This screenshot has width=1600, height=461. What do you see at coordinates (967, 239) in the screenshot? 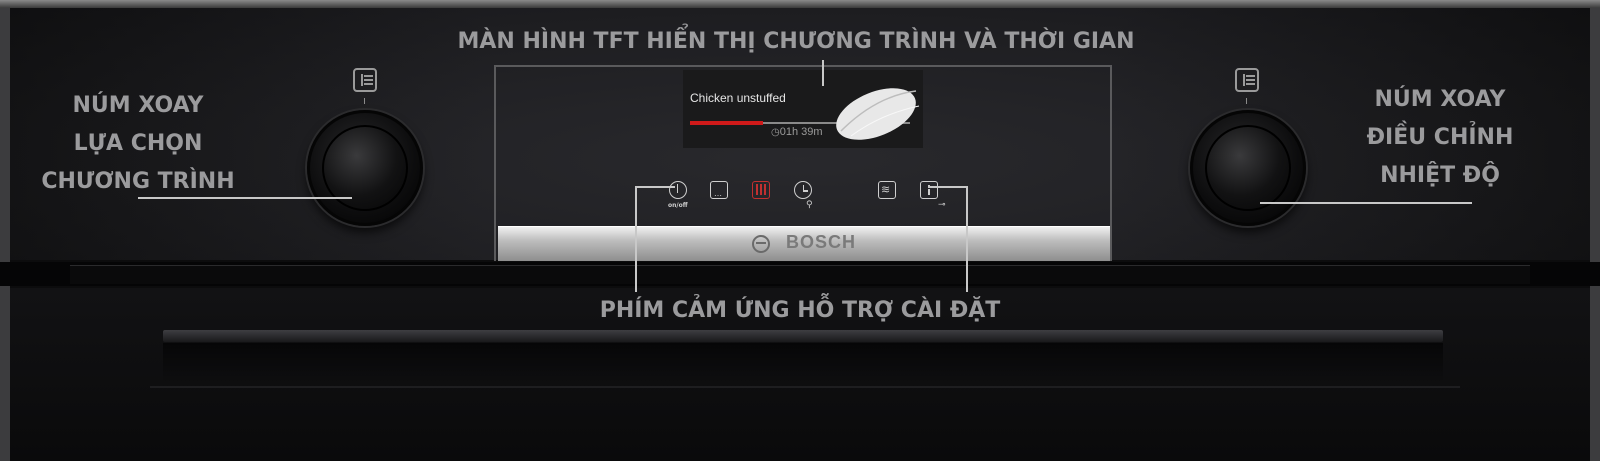
I see `keys-pointer-line-right` at bounding box center [967, 239].